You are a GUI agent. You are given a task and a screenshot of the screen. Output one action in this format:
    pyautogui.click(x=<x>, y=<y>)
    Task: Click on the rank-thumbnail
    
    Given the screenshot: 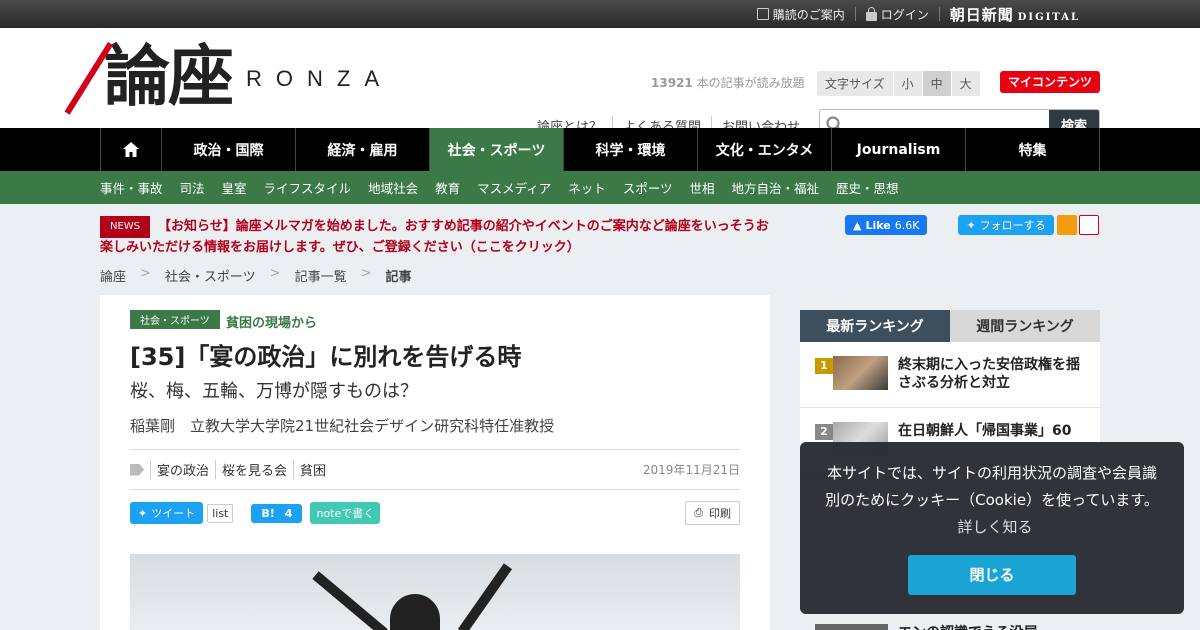 What is the action you would take?
    pyautogui.click(x=851, y=627)
    